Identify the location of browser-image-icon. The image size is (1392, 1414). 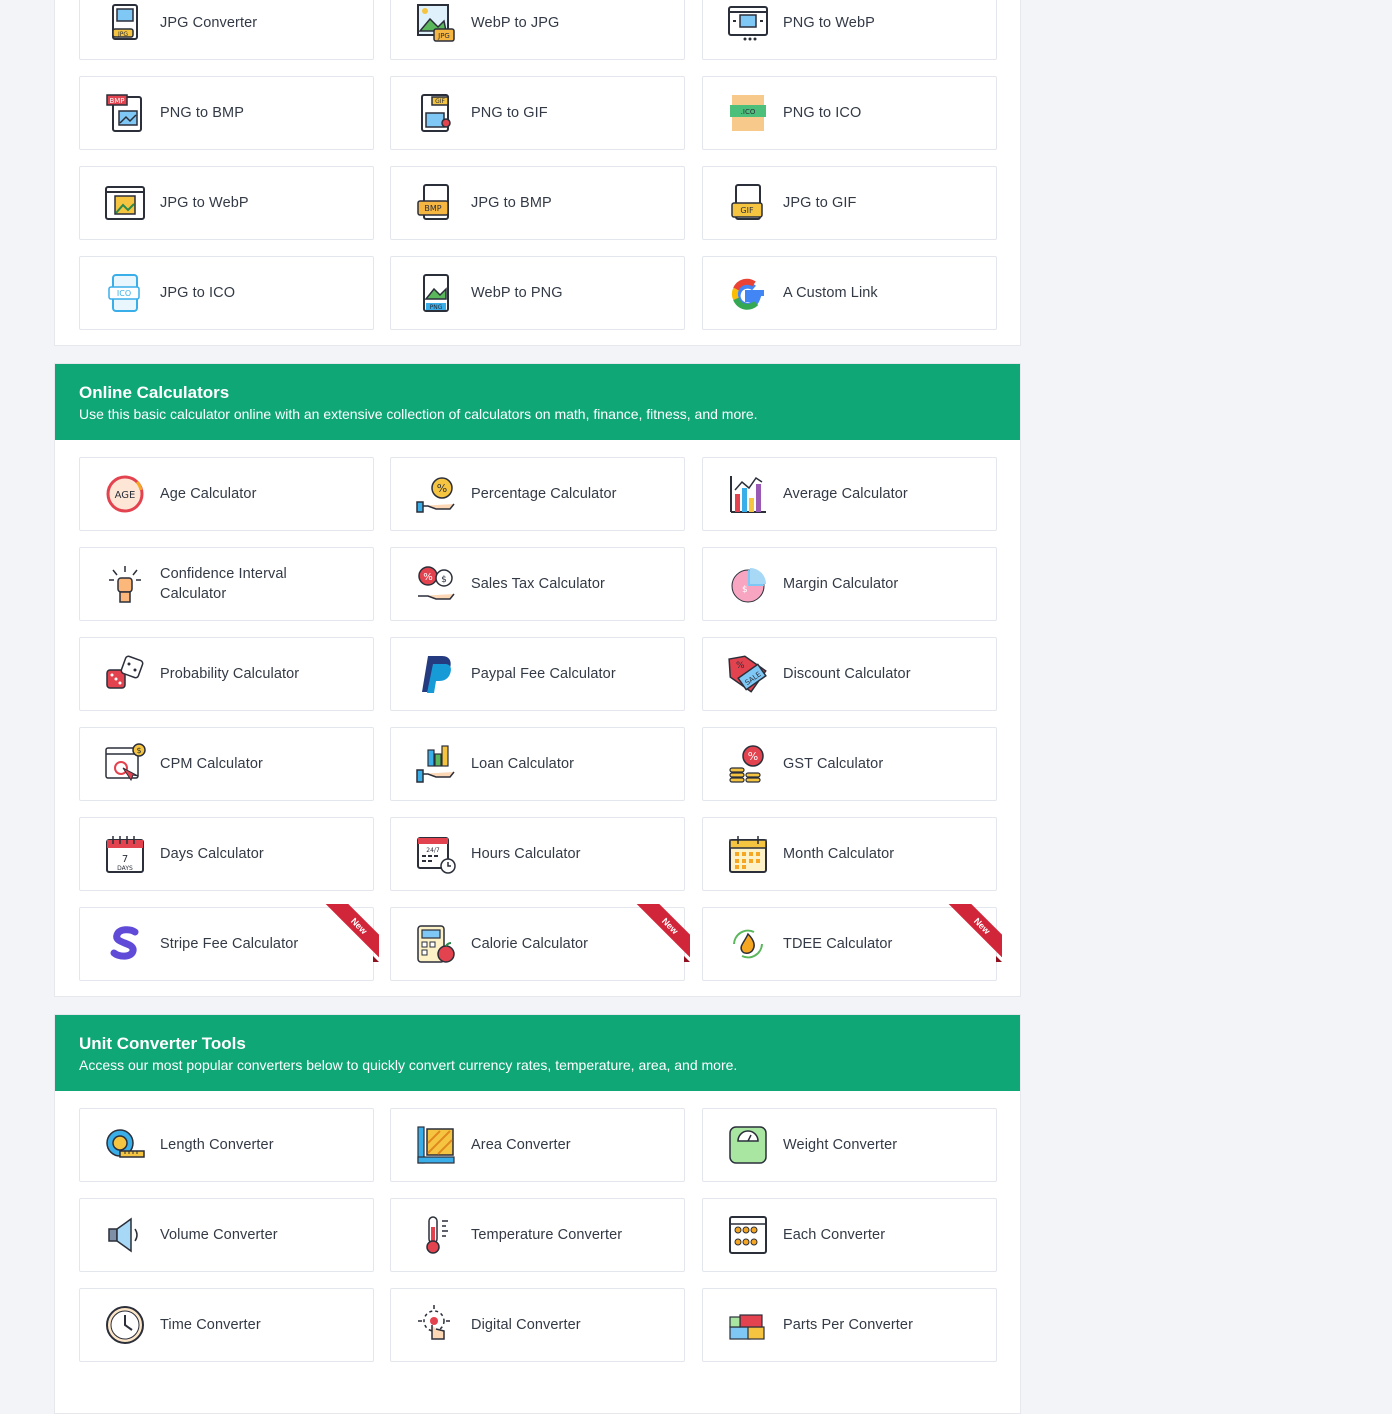
(748, 23).